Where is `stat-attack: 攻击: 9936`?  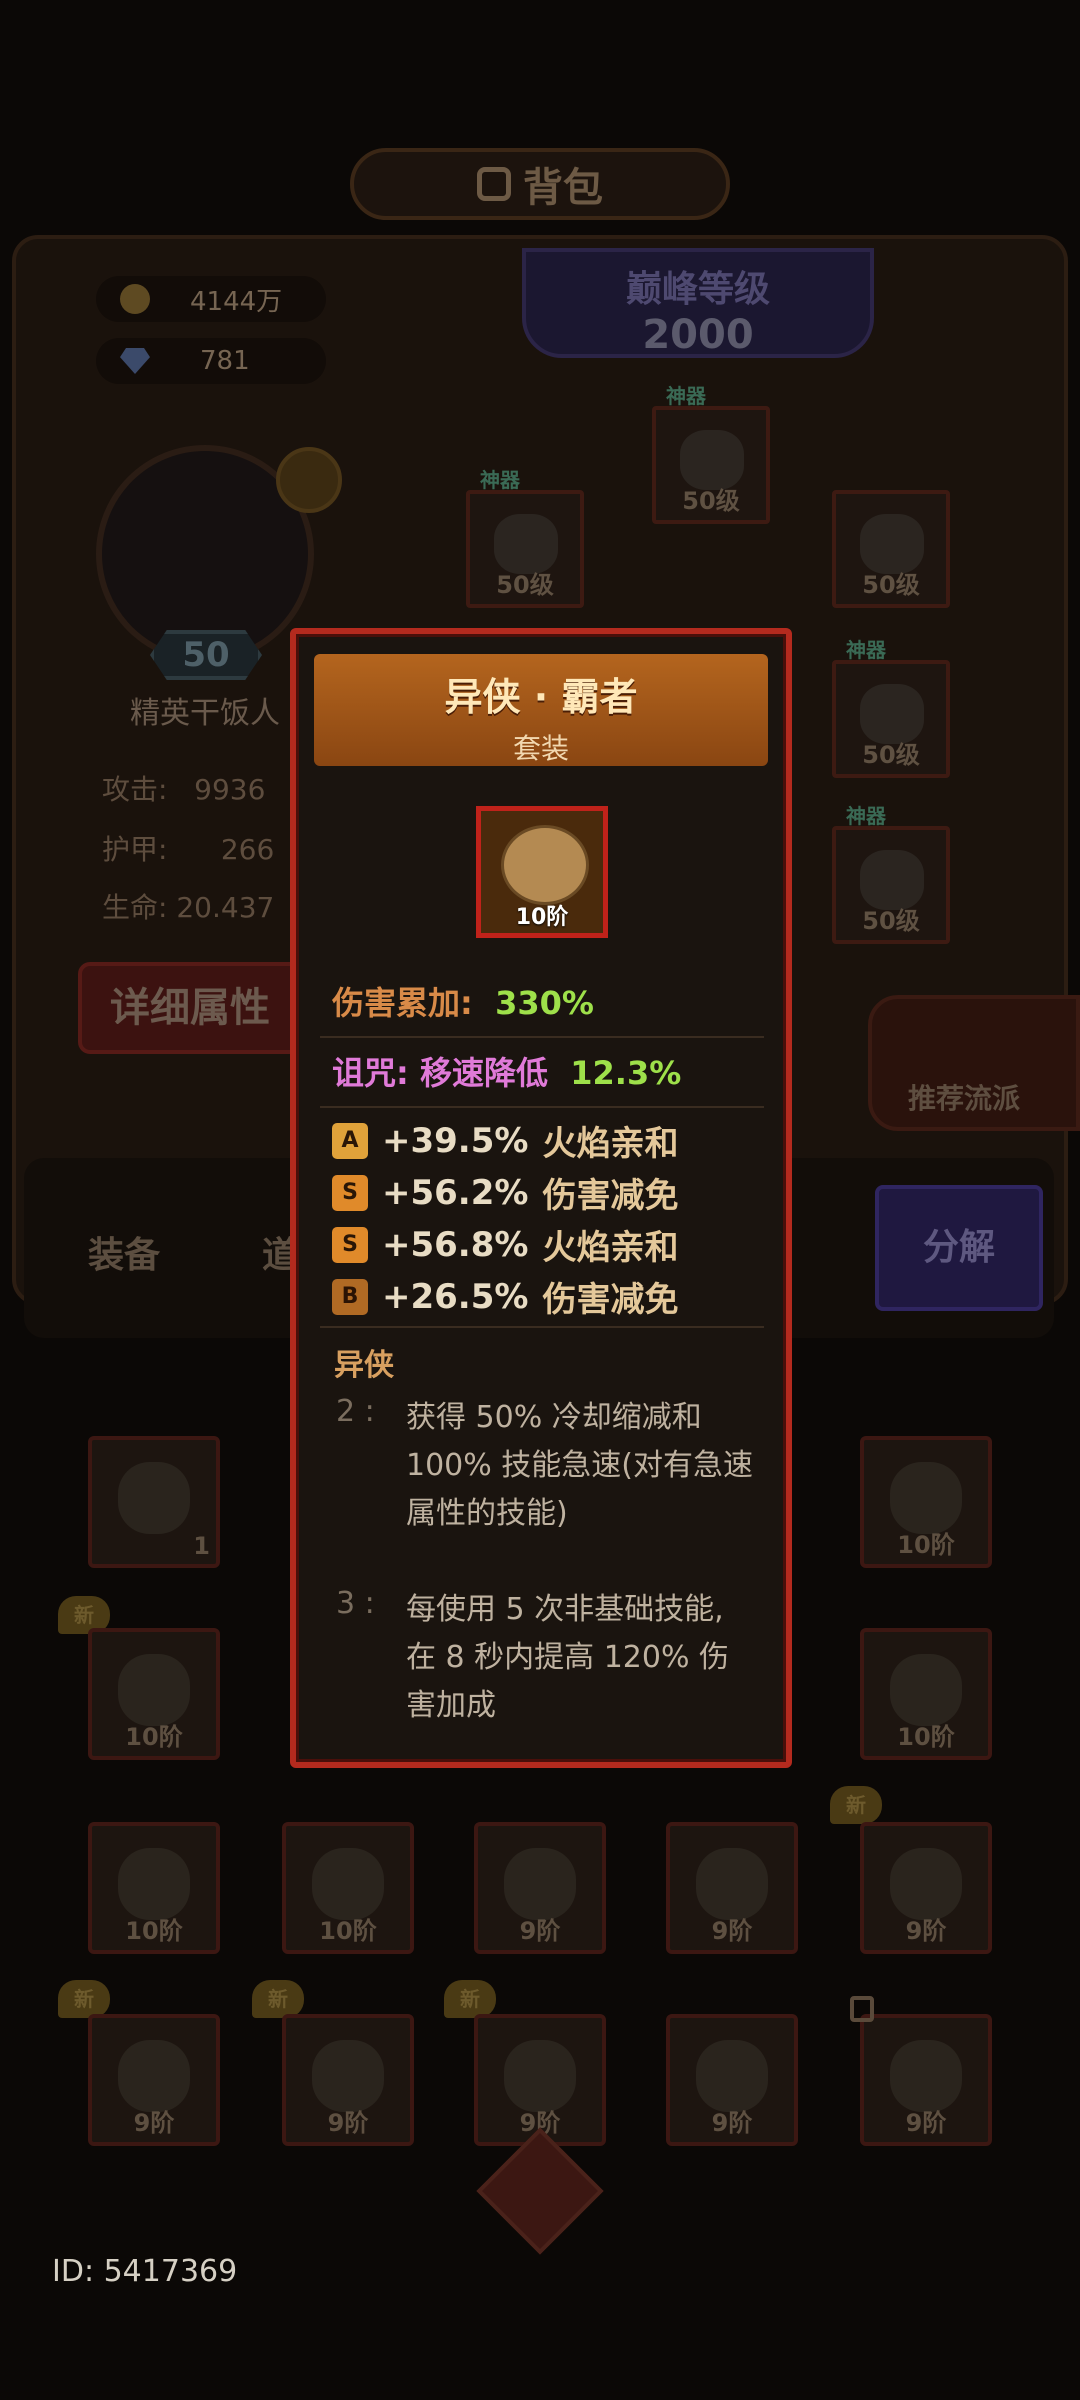 stat-attack: 攻击: 9936 is located at coordinates (184, 789).